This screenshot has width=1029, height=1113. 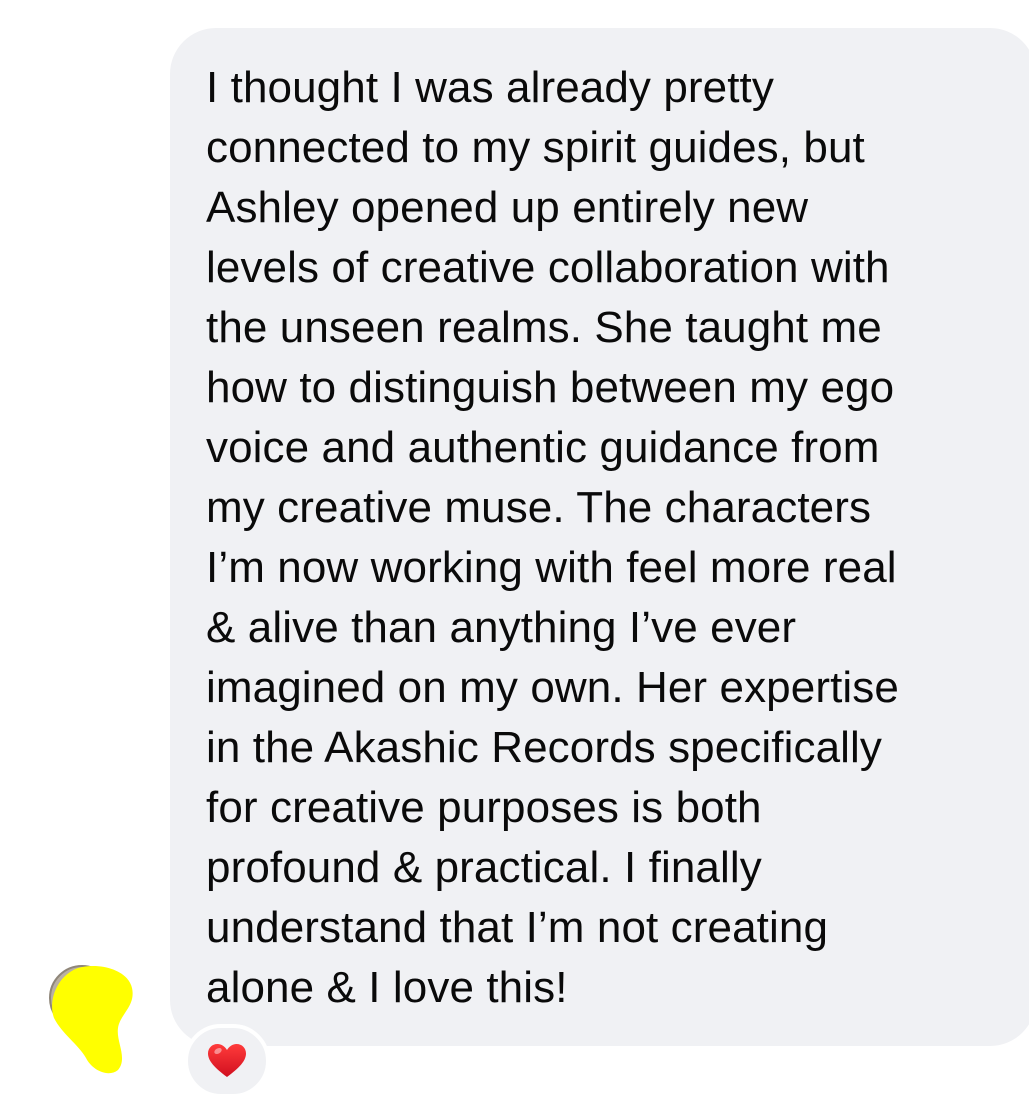 I want to click on message-line: levels of creative collaboration with, so click(x=548, y=267).